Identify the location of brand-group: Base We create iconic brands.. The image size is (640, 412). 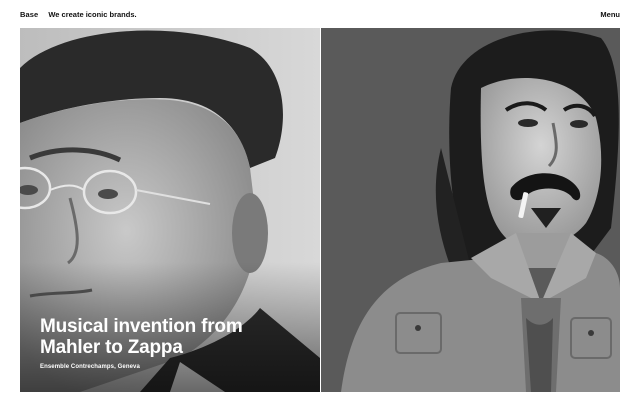
(78, 14).